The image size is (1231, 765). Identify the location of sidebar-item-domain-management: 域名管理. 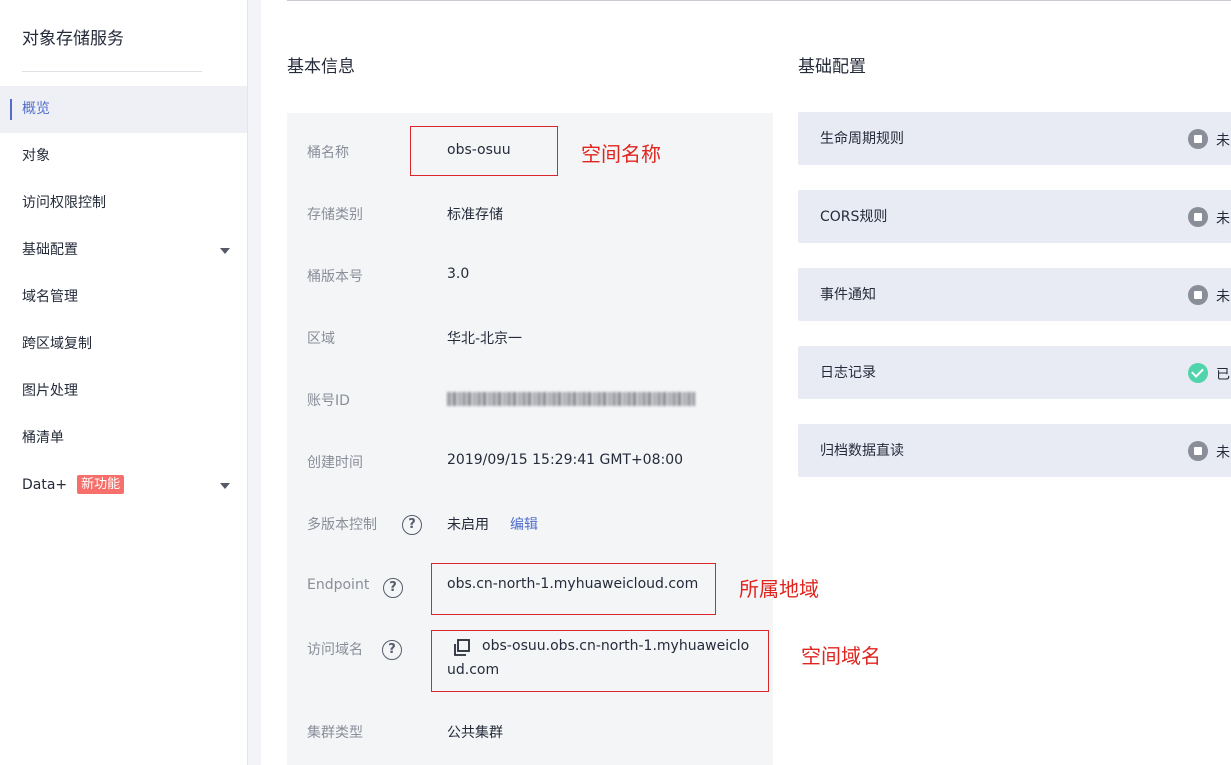
(123, 297).